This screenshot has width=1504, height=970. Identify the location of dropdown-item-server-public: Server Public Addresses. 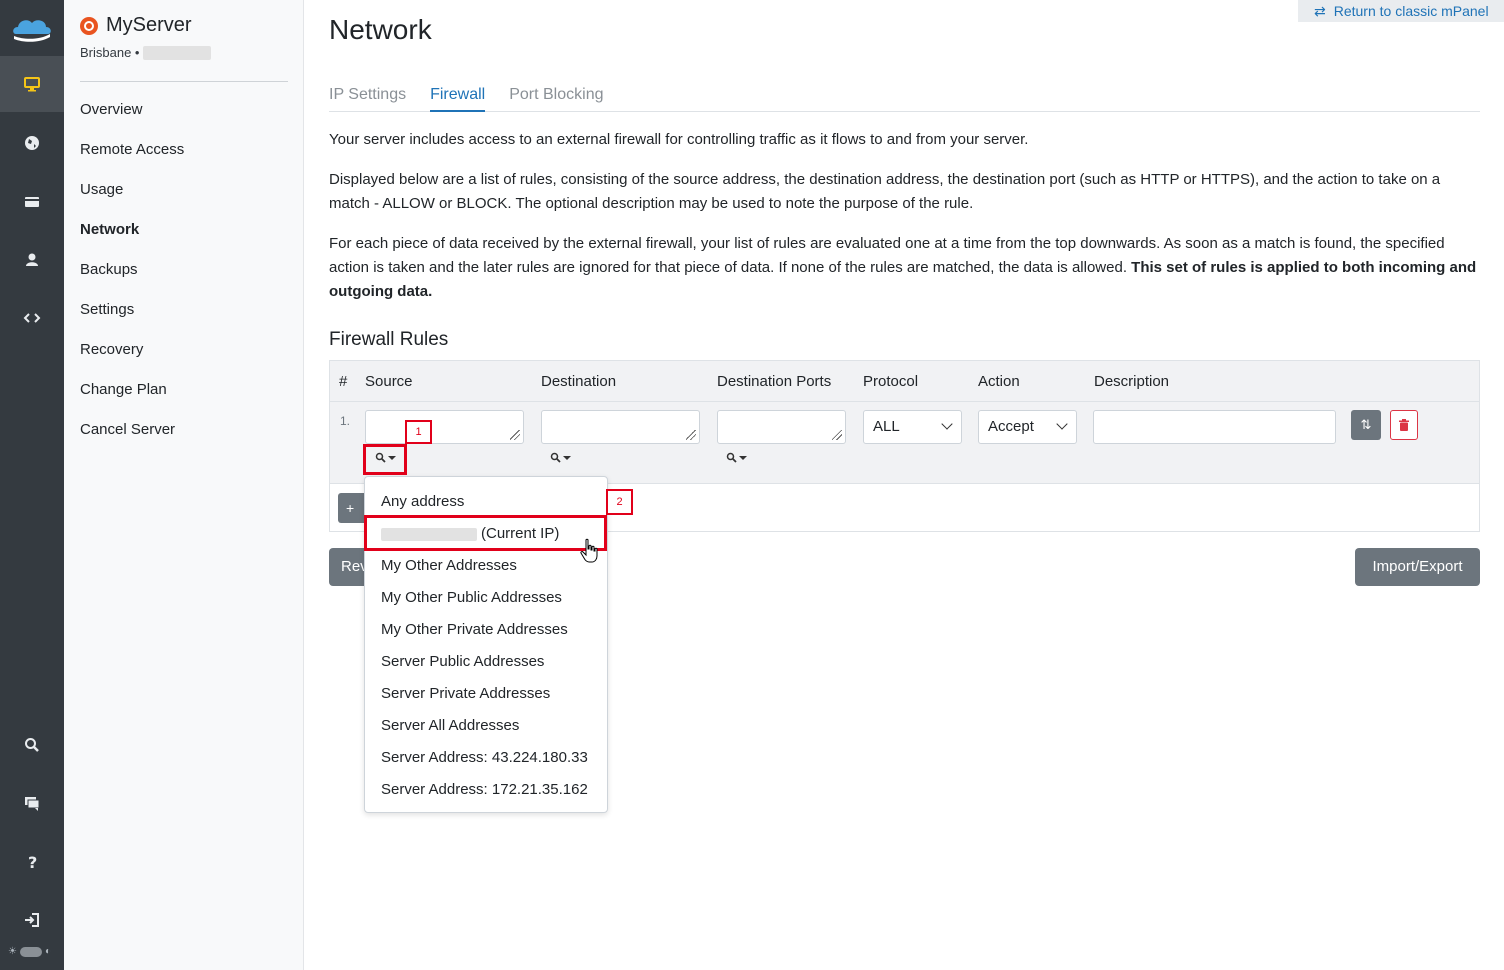
(486, 662).